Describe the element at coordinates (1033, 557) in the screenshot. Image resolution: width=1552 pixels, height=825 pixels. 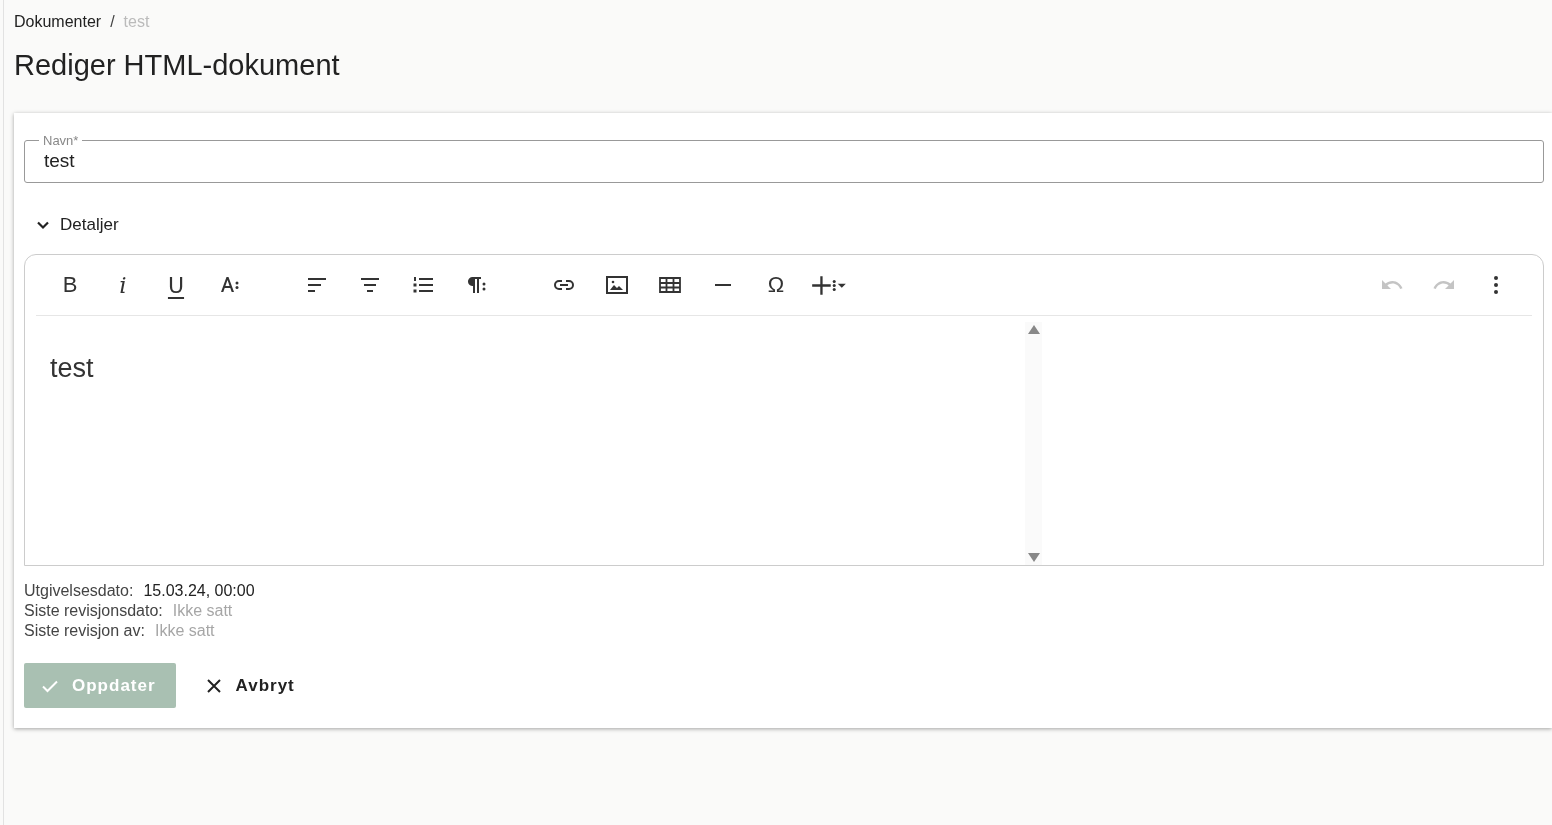
I see `scroll-down-icon` at that location.